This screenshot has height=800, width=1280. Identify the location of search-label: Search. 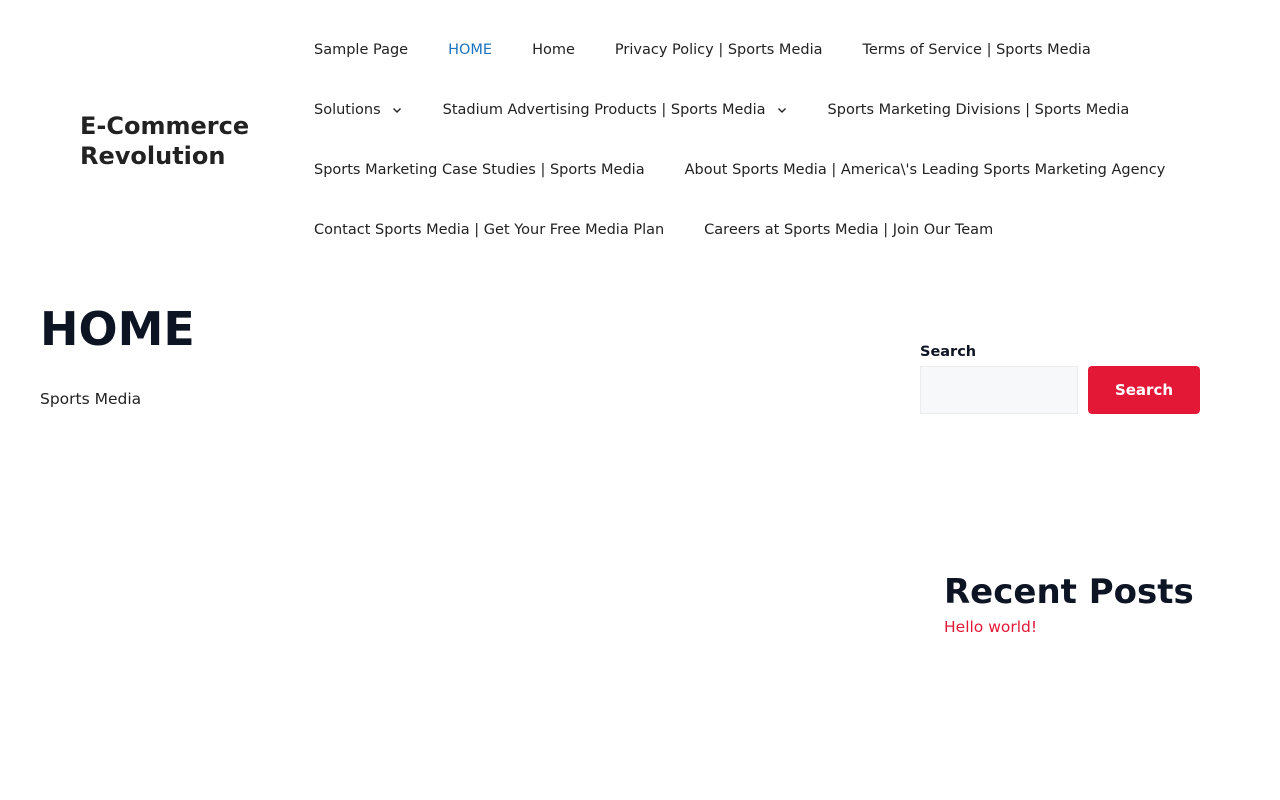
(948, 352).